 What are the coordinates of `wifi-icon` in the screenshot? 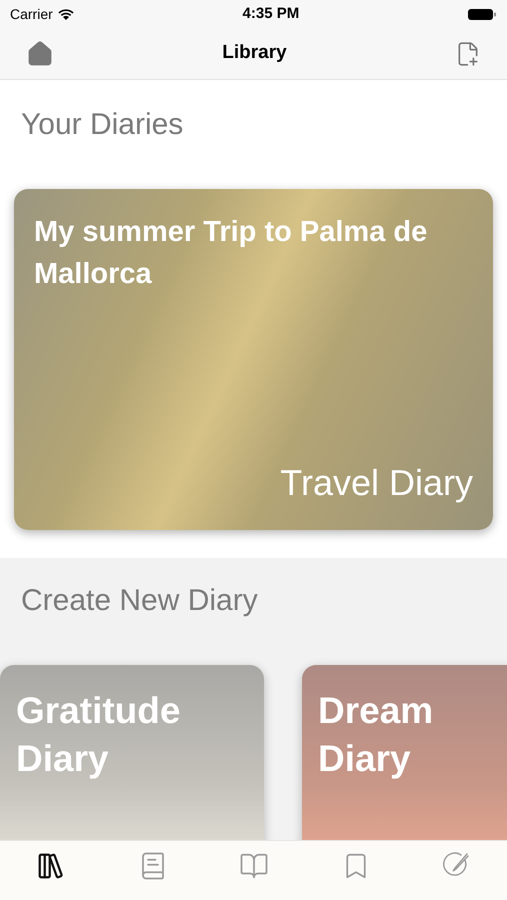 It's located at (65, 14).